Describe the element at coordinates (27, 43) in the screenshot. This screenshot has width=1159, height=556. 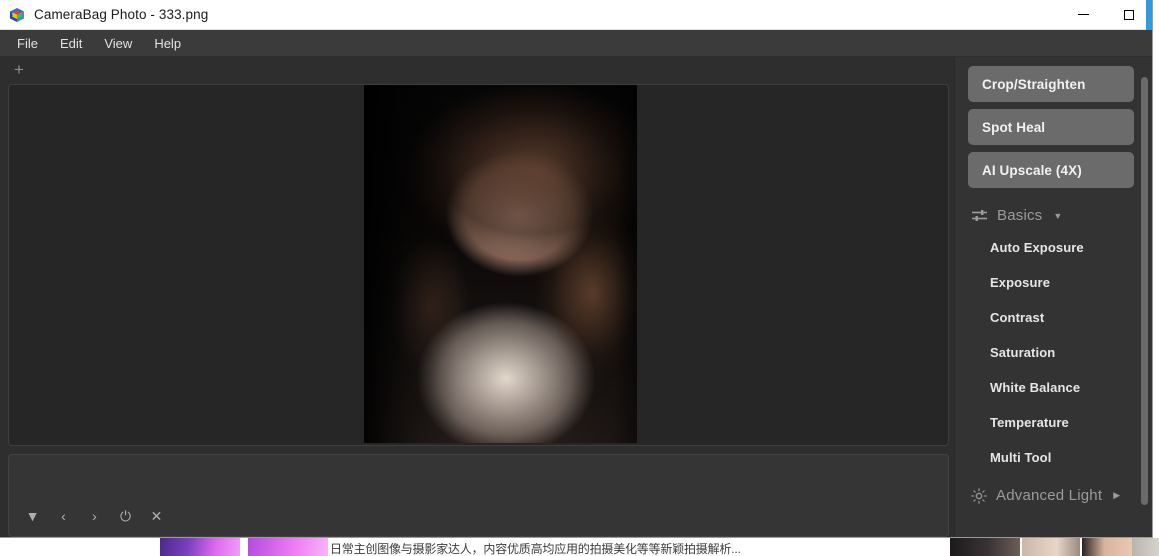
I see `menu-item-file: File` at that location.